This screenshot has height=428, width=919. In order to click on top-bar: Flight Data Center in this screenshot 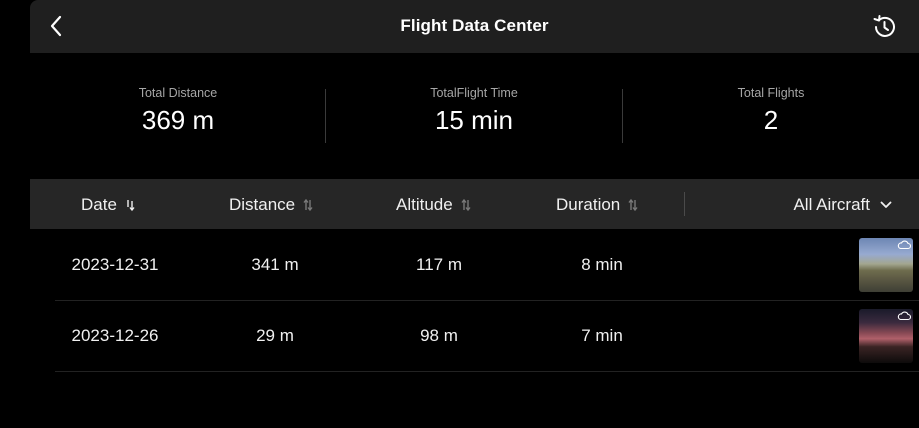, I will do `click(474, 26)`.